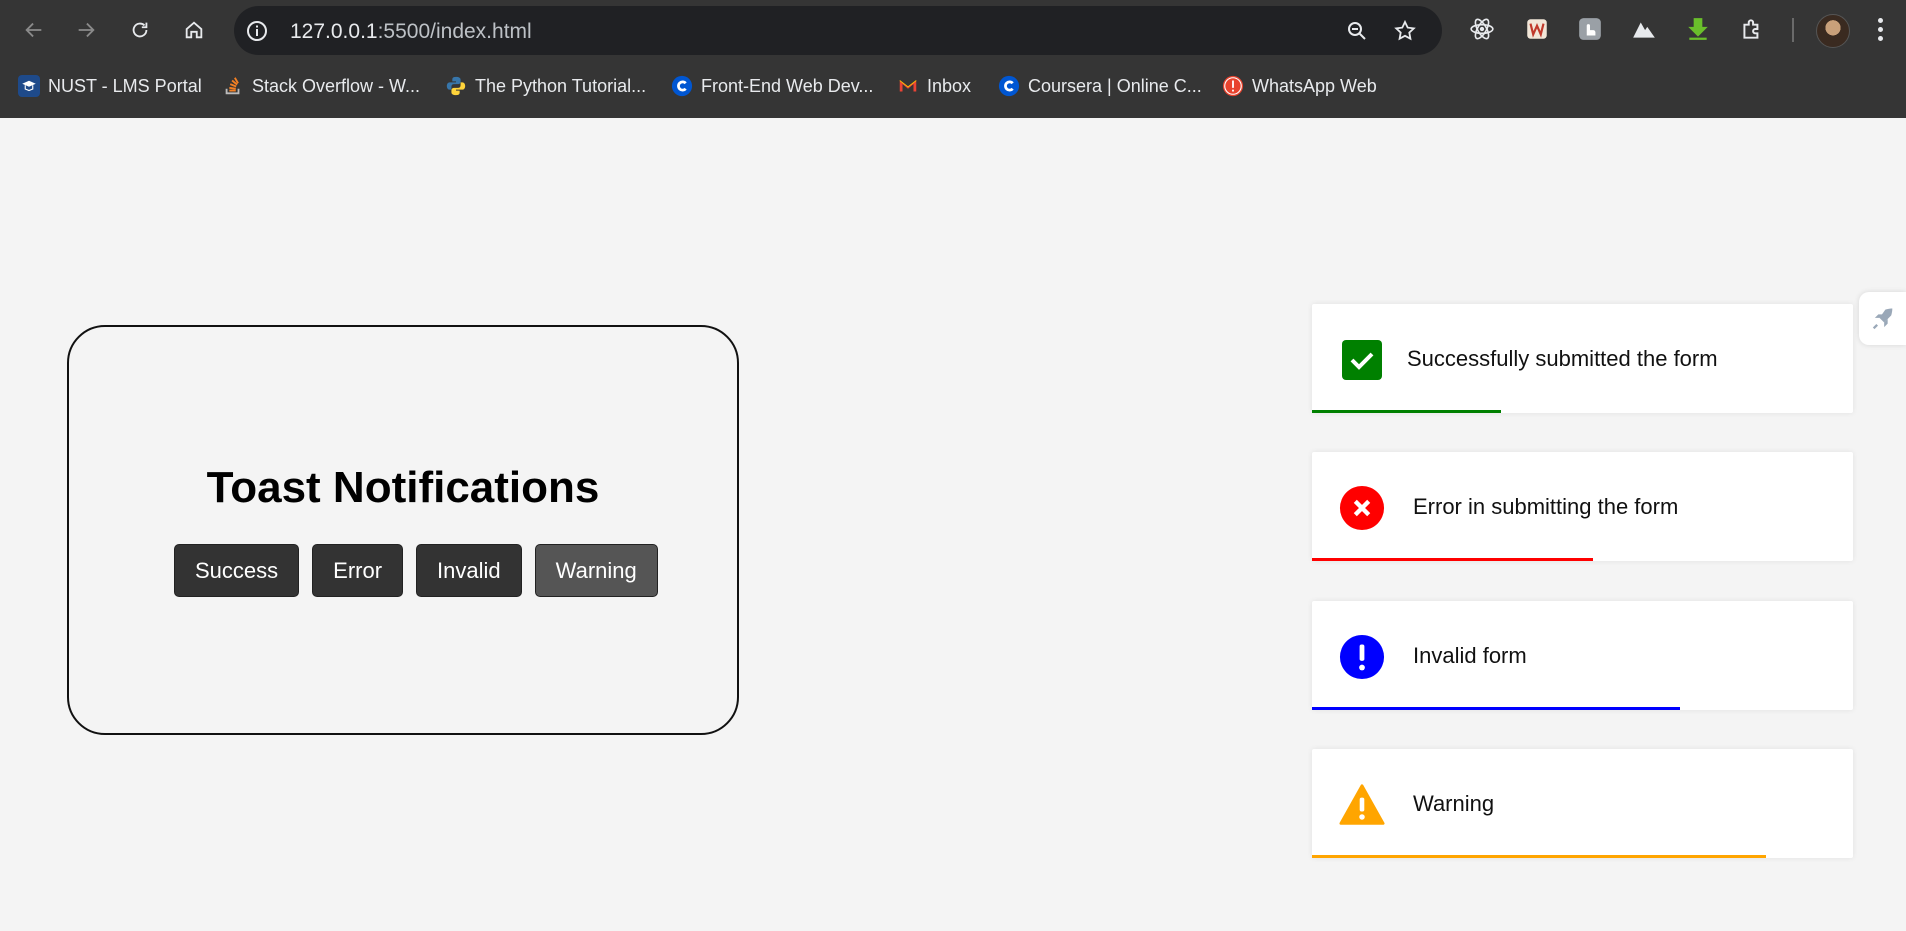 The height and width of the screenshot is (931, 1906). What do you see at coordinates (1357, 31) in the screenshot?
I see `zoom-icon` at bounding box center [1357, 31].